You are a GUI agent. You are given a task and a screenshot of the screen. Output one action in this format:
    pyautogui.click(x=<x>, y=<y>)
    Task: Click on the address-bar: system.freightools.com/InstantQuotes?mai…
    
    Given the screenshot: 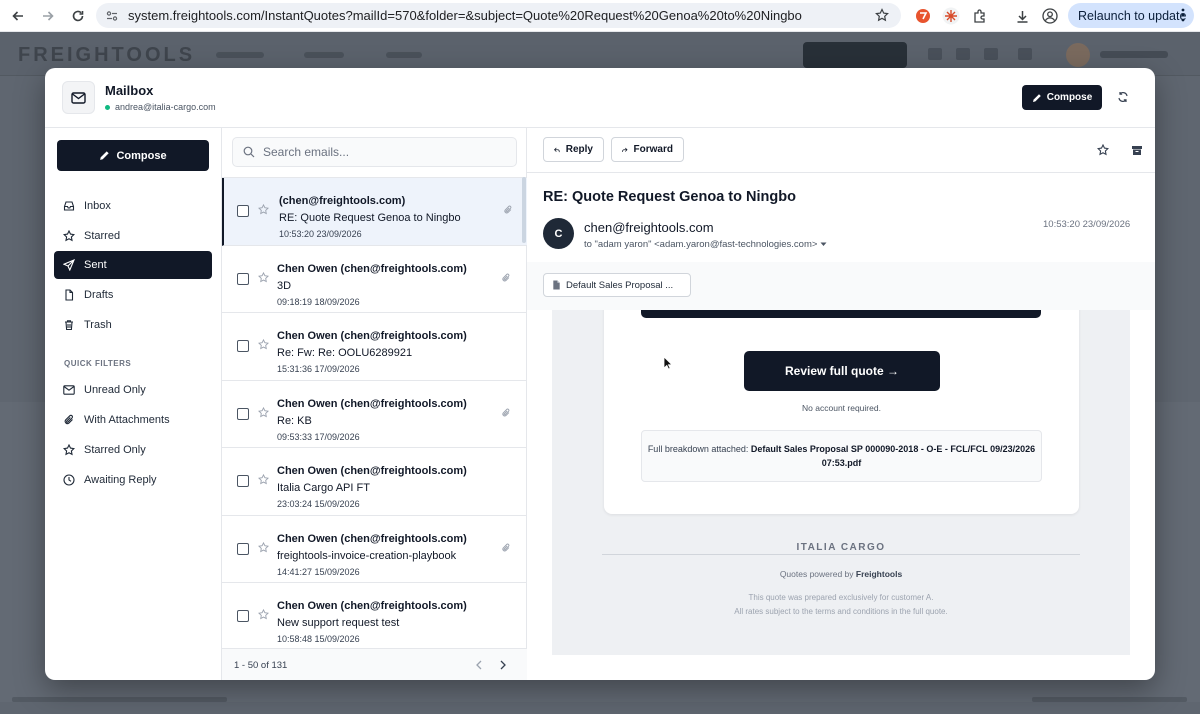 What is the action you would take?
    pyautogui.click(x=498, y=15)
    